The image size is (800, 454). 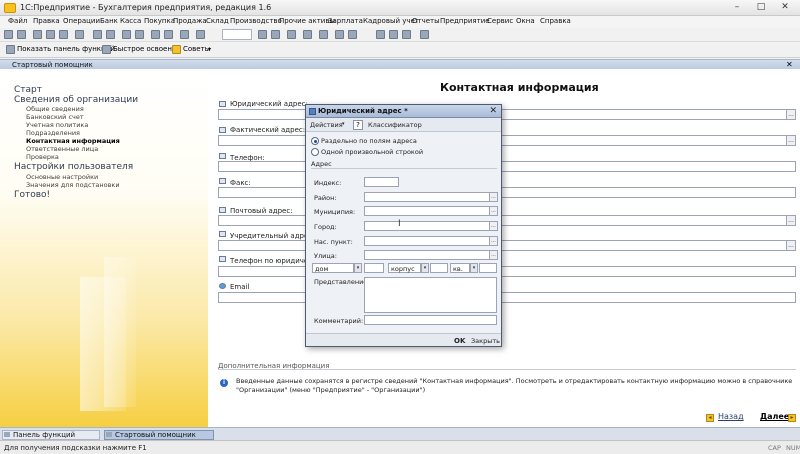 I want to click on memory-m-icon, so click(x=380, y=34).